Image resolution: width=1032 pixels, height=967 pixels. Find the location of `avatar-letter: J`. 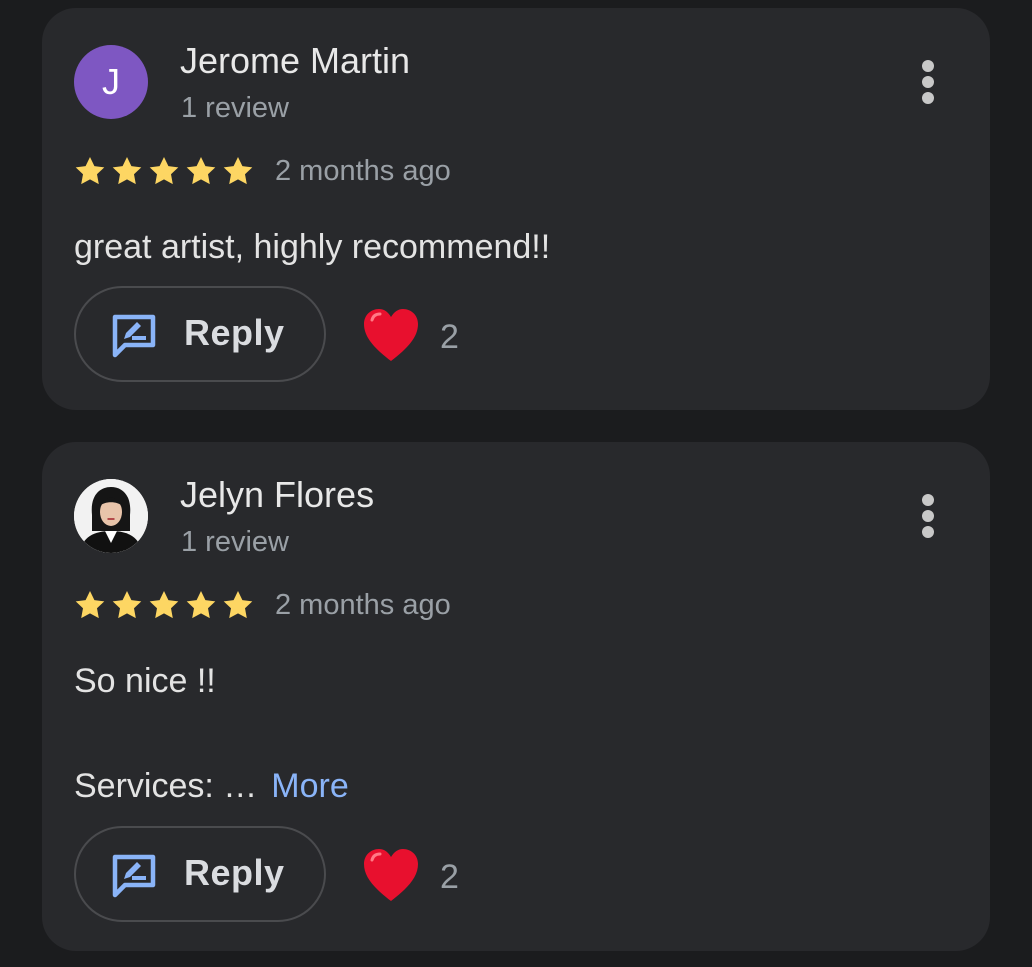

avatar-letter: J is located at coordinates (111, 81).